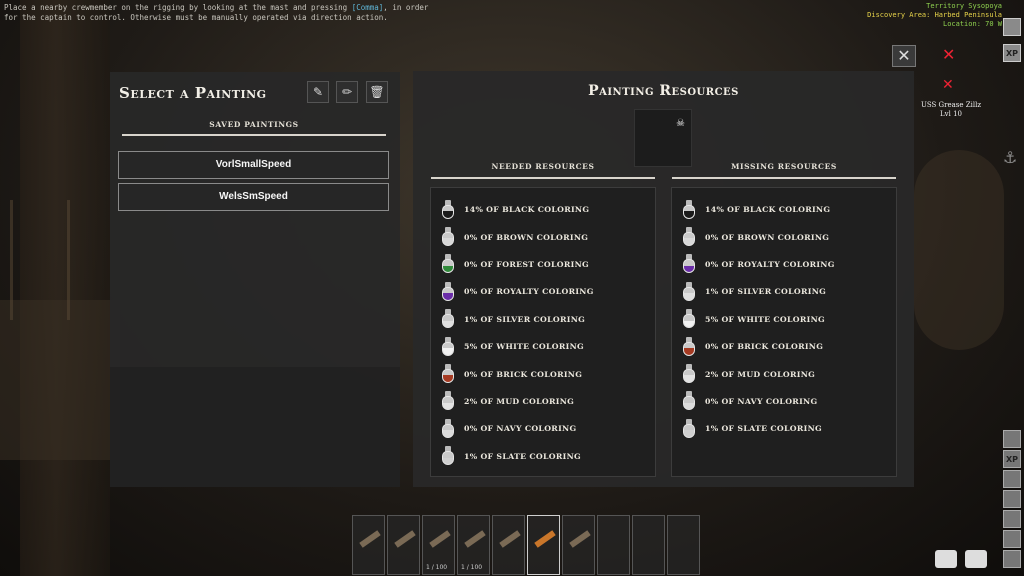  What do you see at coordinates (40, 260) in the screenshot?
I see `background-rigging` at bounding box center [40, 260].